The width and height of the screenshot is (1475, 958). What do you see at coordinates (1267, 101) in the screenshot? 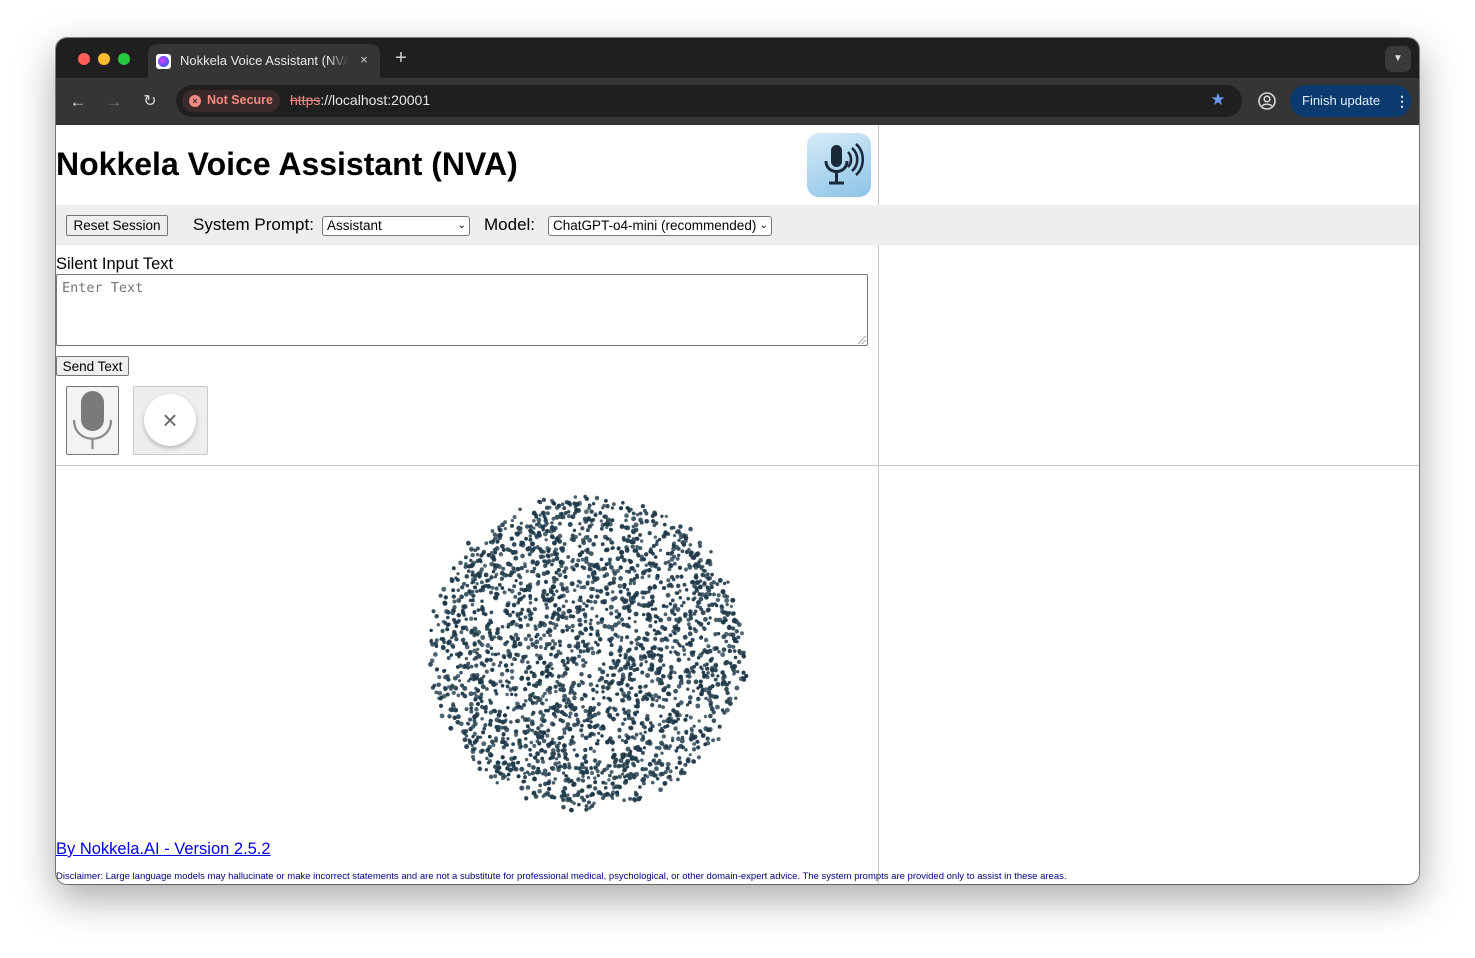
I see `profile-icon` at bounding box center [1267, 101].